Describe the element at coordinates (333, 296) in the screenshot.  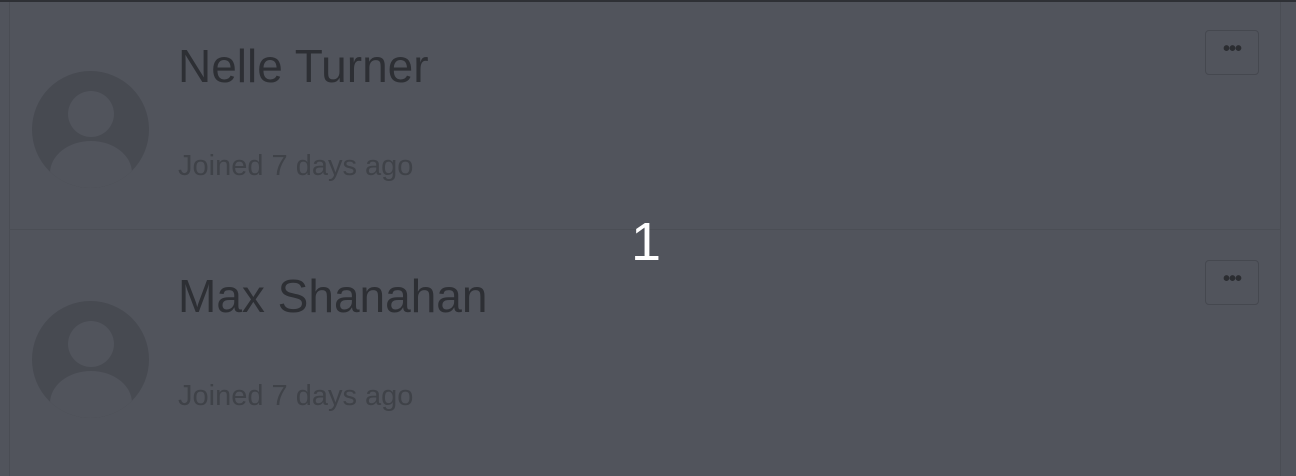
I see `member-name: Max Shanahan` at that location.